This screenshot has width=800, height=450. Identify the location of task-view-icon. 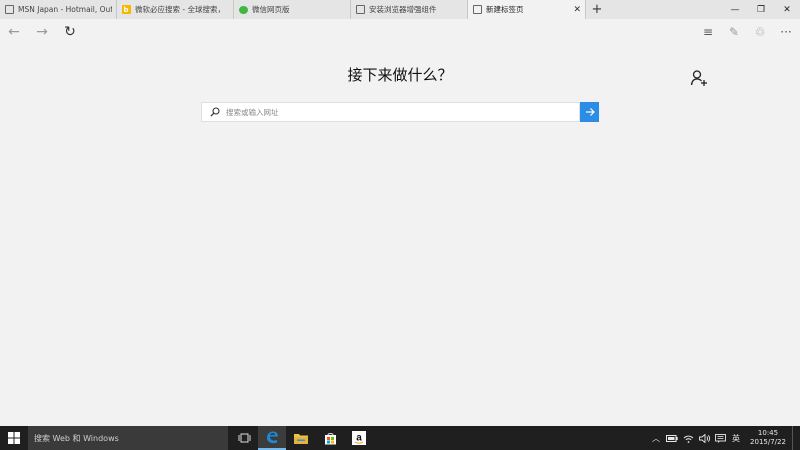
(244, 438).